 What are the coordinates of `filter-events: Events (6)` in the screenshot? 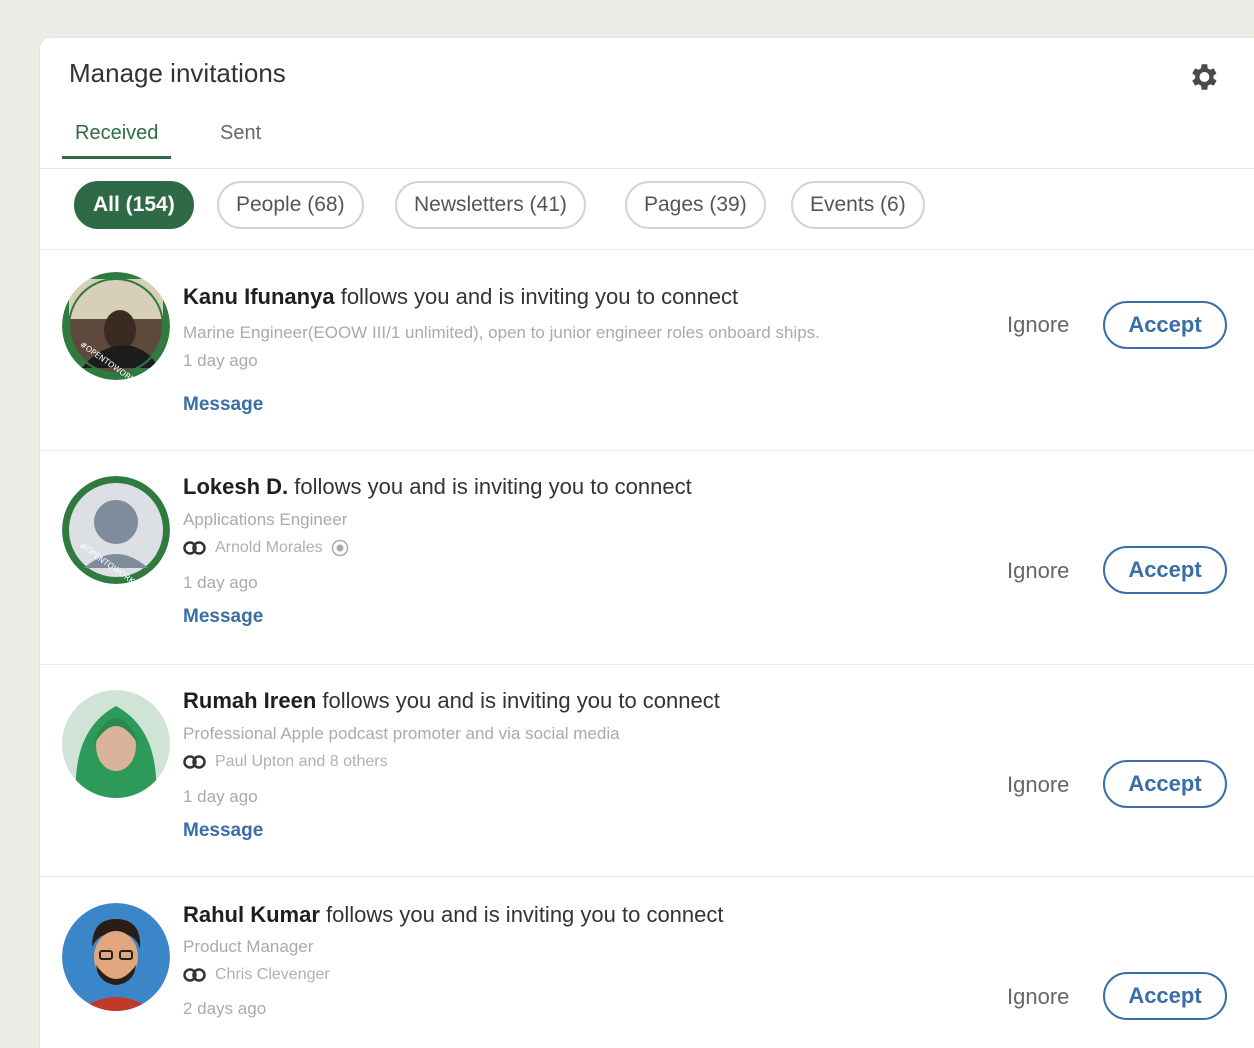 It's located at (858, 205).